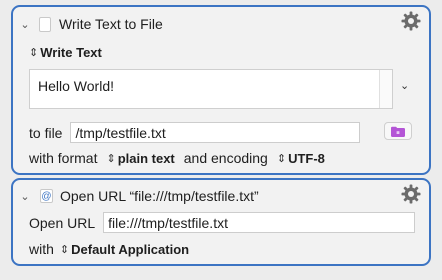 The image size is (442, 280). I want to click on text-content-value: Hello World!, so click(76, 86).